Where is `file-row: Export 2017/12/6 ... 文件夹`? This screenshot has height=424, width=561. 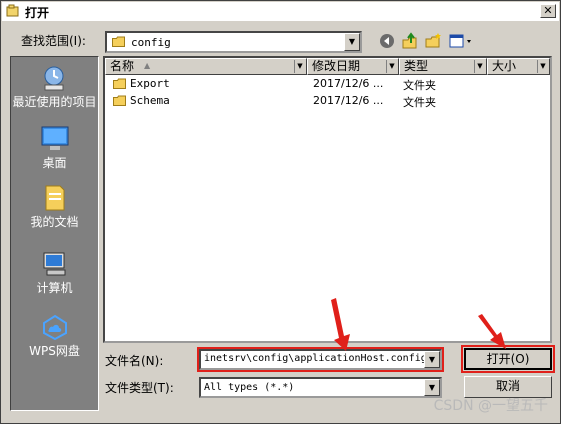
file-row: Export 2017/12/6 ... 文件夹 is located at coordinates (327, 84).